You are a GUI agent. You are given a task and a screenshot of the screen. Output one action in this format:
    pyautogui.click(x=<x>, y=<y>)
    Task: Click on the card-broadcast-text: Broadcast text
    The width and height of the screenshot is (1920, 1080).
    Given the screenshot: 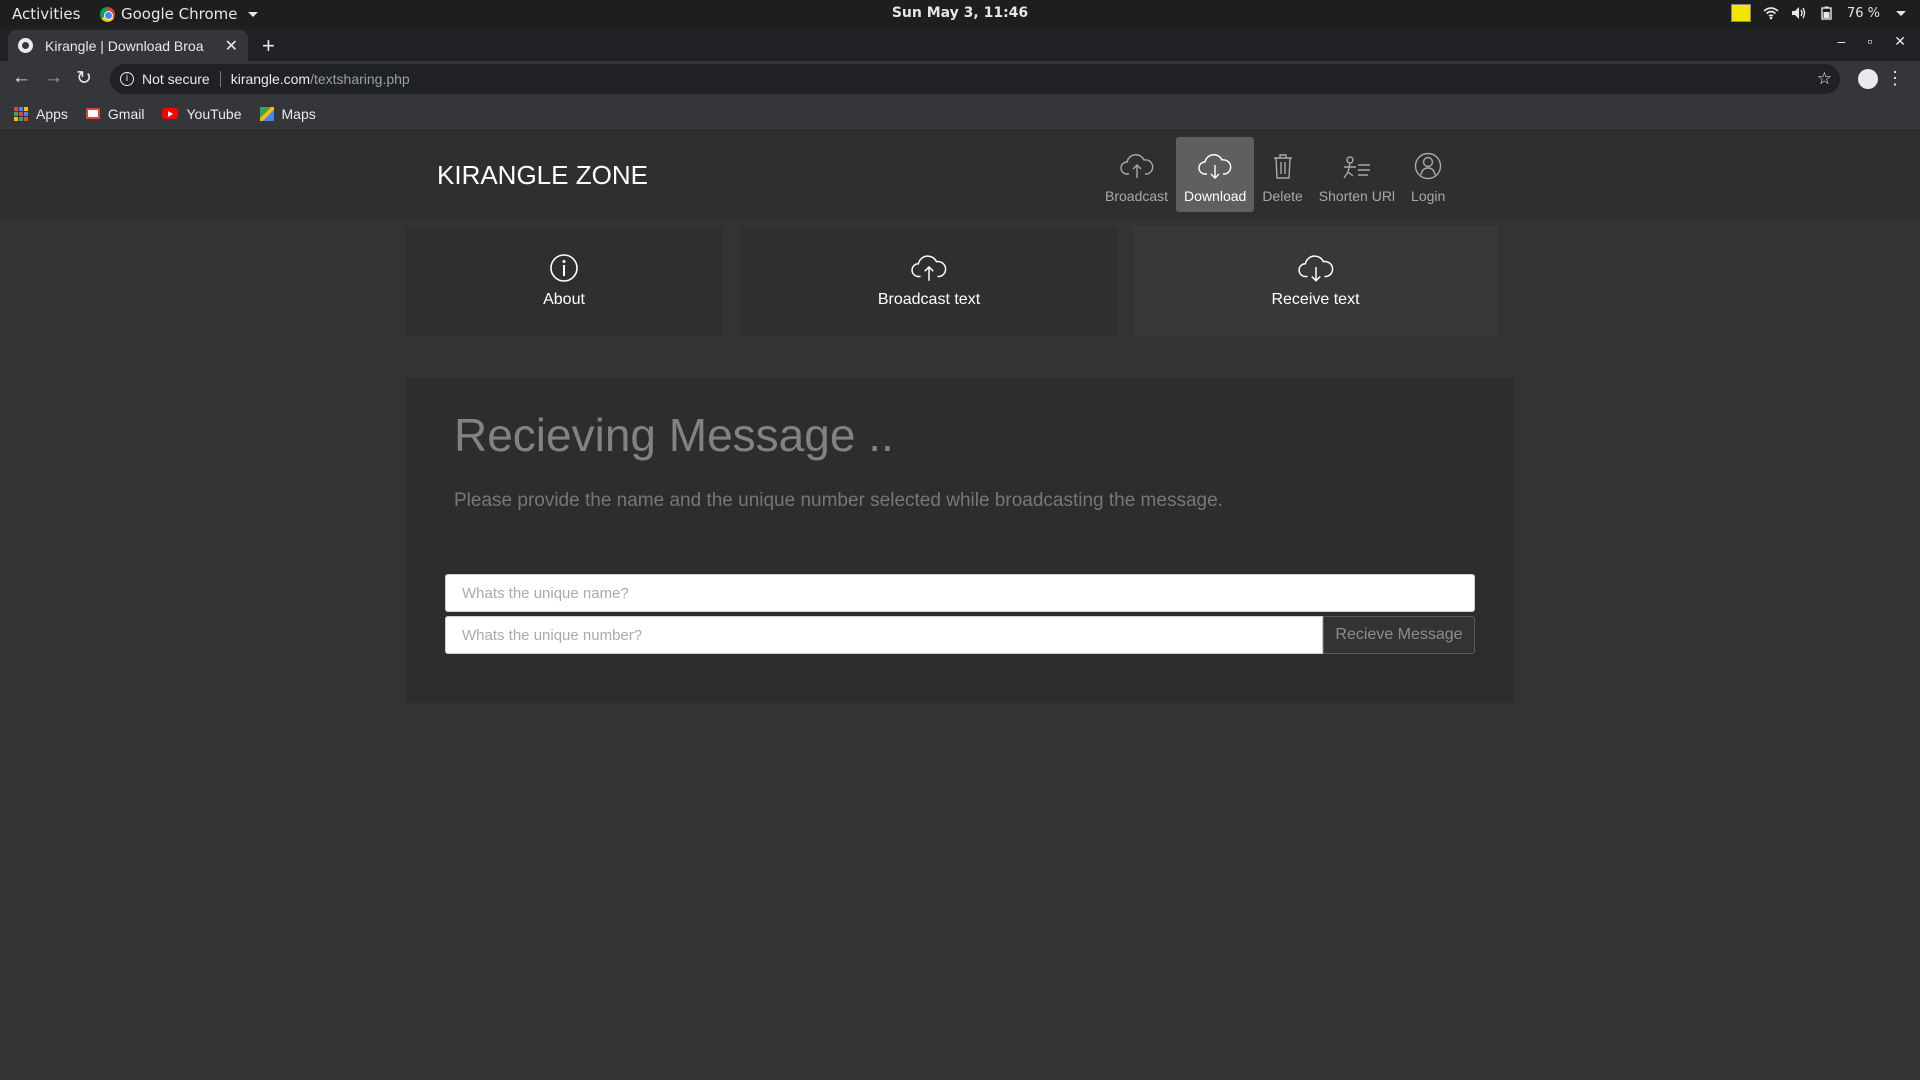 What is the action you would take?
    pyautogui.click(x=929, y=281)
    